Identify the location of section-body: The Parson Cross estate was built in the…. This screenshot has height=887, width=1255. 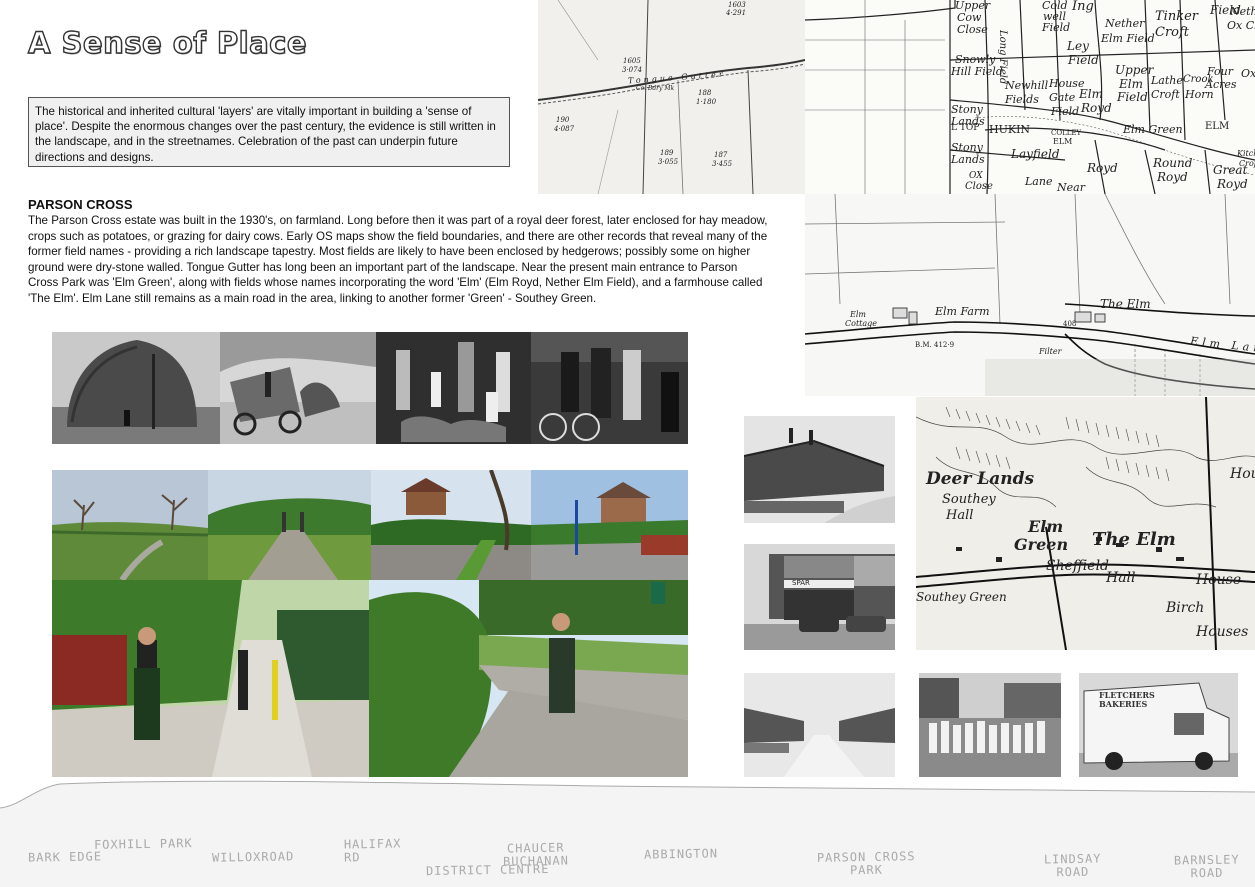
(398, 259).